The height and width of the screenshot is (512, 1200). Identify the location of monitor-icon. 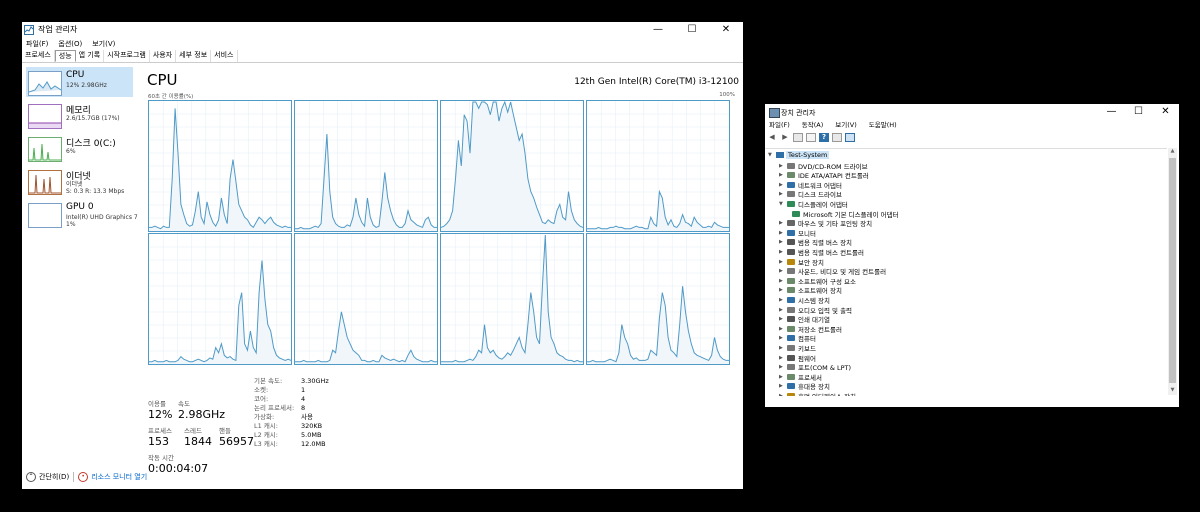
(850, 137).